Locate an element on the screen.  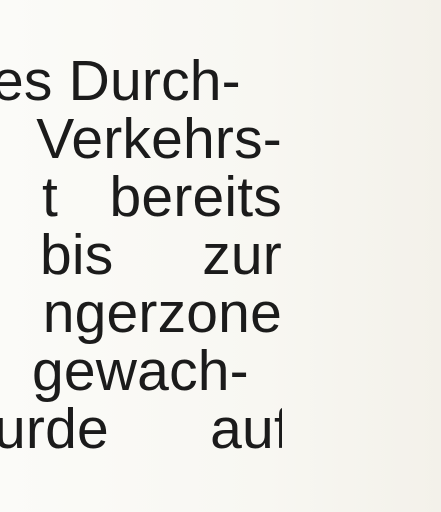
word: urde is located at coordinates (54, 429).